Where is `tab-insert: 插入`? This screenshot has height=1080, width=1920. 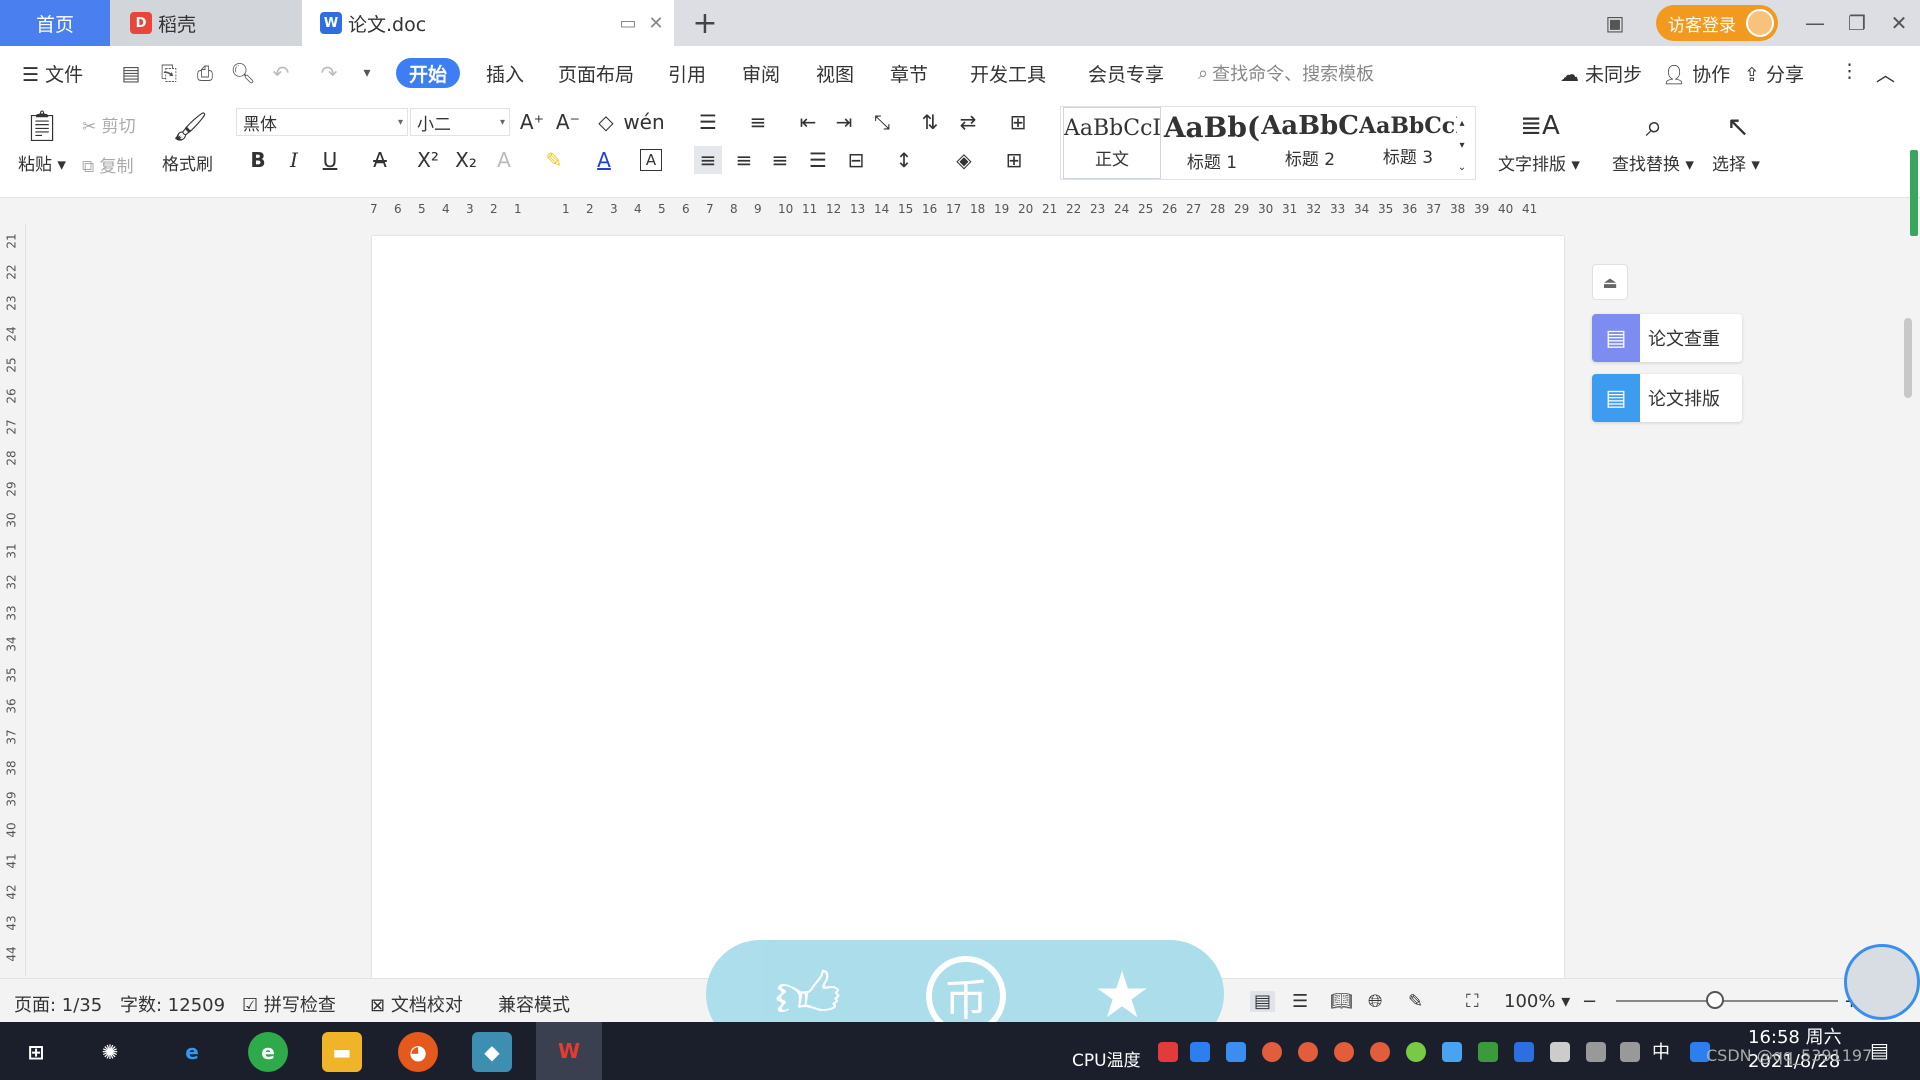
tab-insert: 插入 is located at coordinates (505, 73).